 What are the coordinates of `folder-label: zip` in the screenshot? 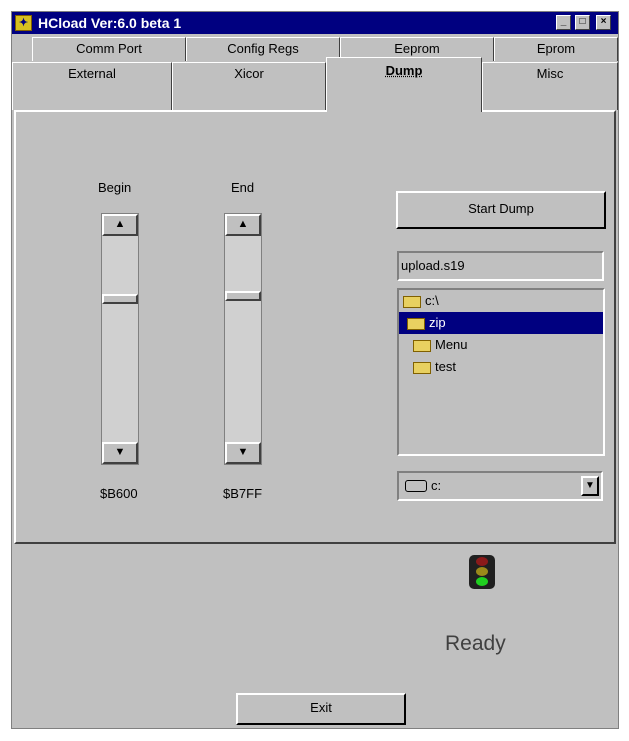 It's located at (437, 322).